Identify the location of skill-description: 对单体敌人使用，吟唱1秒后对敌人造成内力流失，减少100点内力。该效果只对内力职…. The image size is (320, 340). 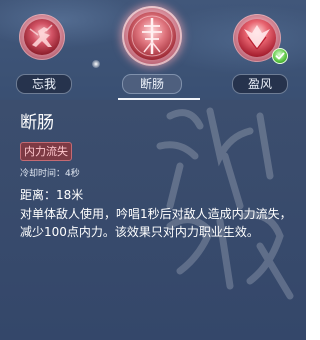
(156, 223).